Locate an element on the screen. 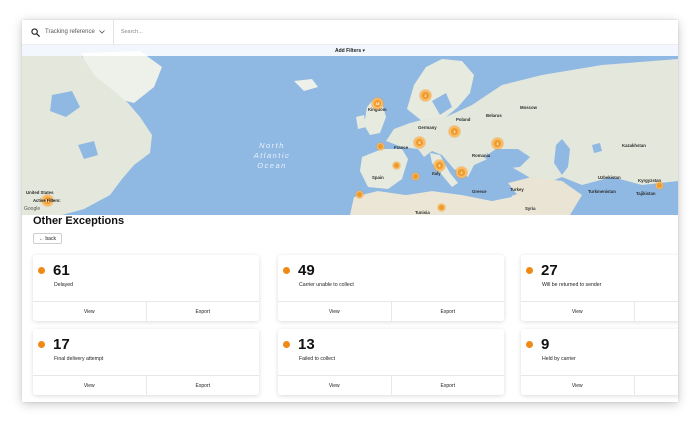 This screenshot has width=700, height=423. add-filters-button: Add Filters ▾ is located at coordinates (350, 51).